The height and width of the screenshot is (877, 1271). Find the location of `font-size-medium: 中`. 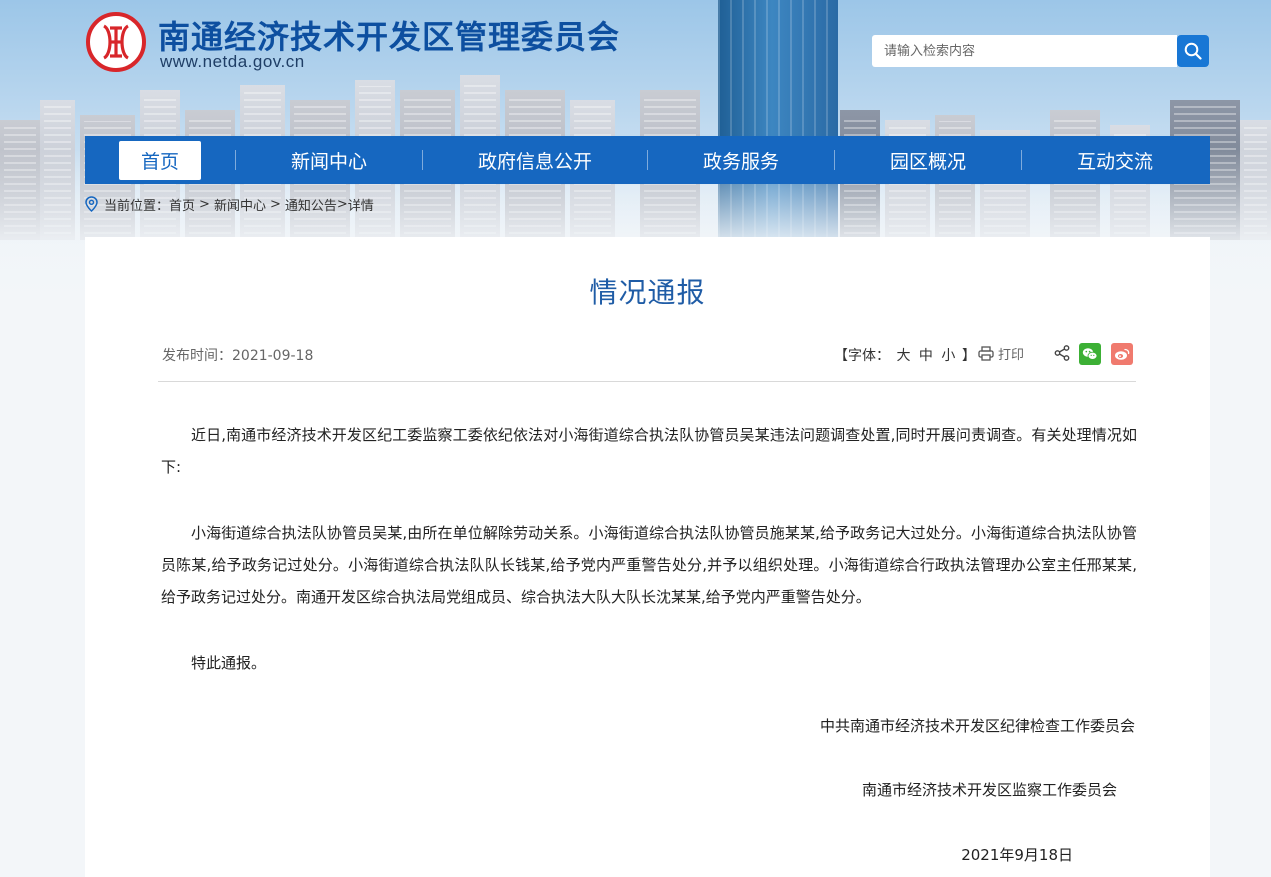

font-size-medium: 中 is located at coordinates (926, 356).